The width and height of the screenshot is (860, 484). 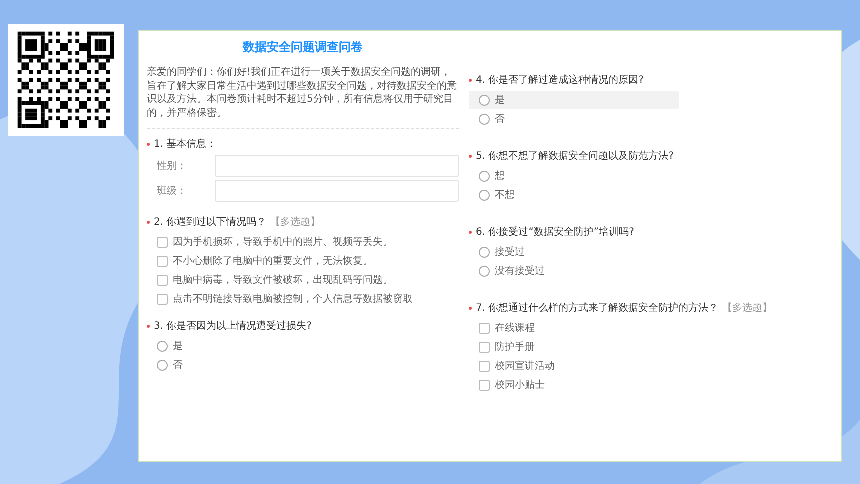 I want to click on option-label: 不小心删除了电脑中的重要文件，无法恢复。, so click(x=273, y=261).